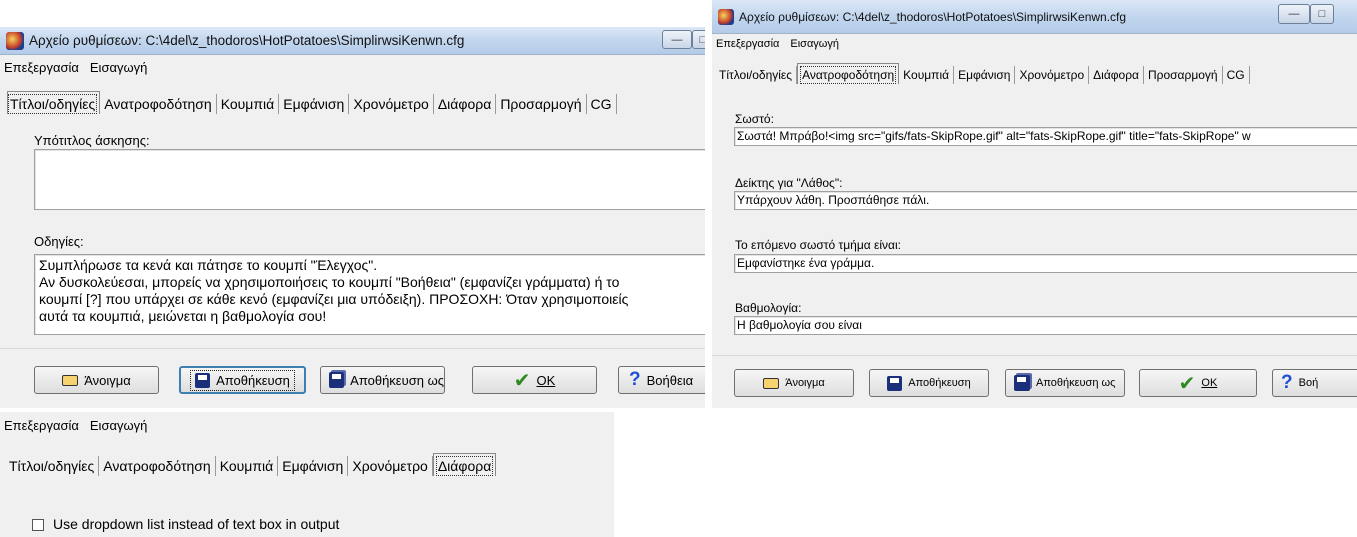 The image size is (1357, 537). What do you see at coordinates (768, 308) in the screenshot?
I see `score-label: Βαθμολογία:` at bounding box center [768, 308].